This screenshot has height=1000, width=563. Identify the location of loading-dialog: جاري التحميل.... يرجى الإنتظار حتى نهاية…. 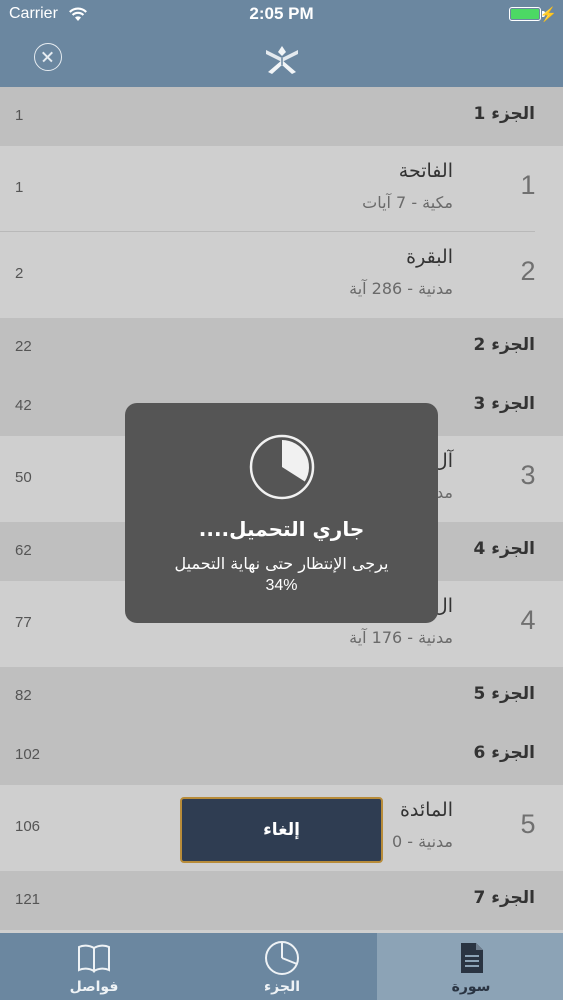
(281, 513).